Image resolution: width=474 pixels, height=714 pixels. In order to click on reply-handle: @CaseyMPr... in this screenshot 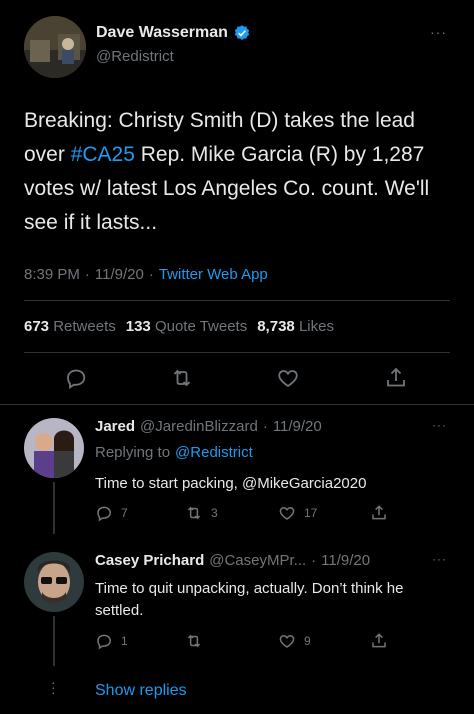, I will do `click(257, 560)`.